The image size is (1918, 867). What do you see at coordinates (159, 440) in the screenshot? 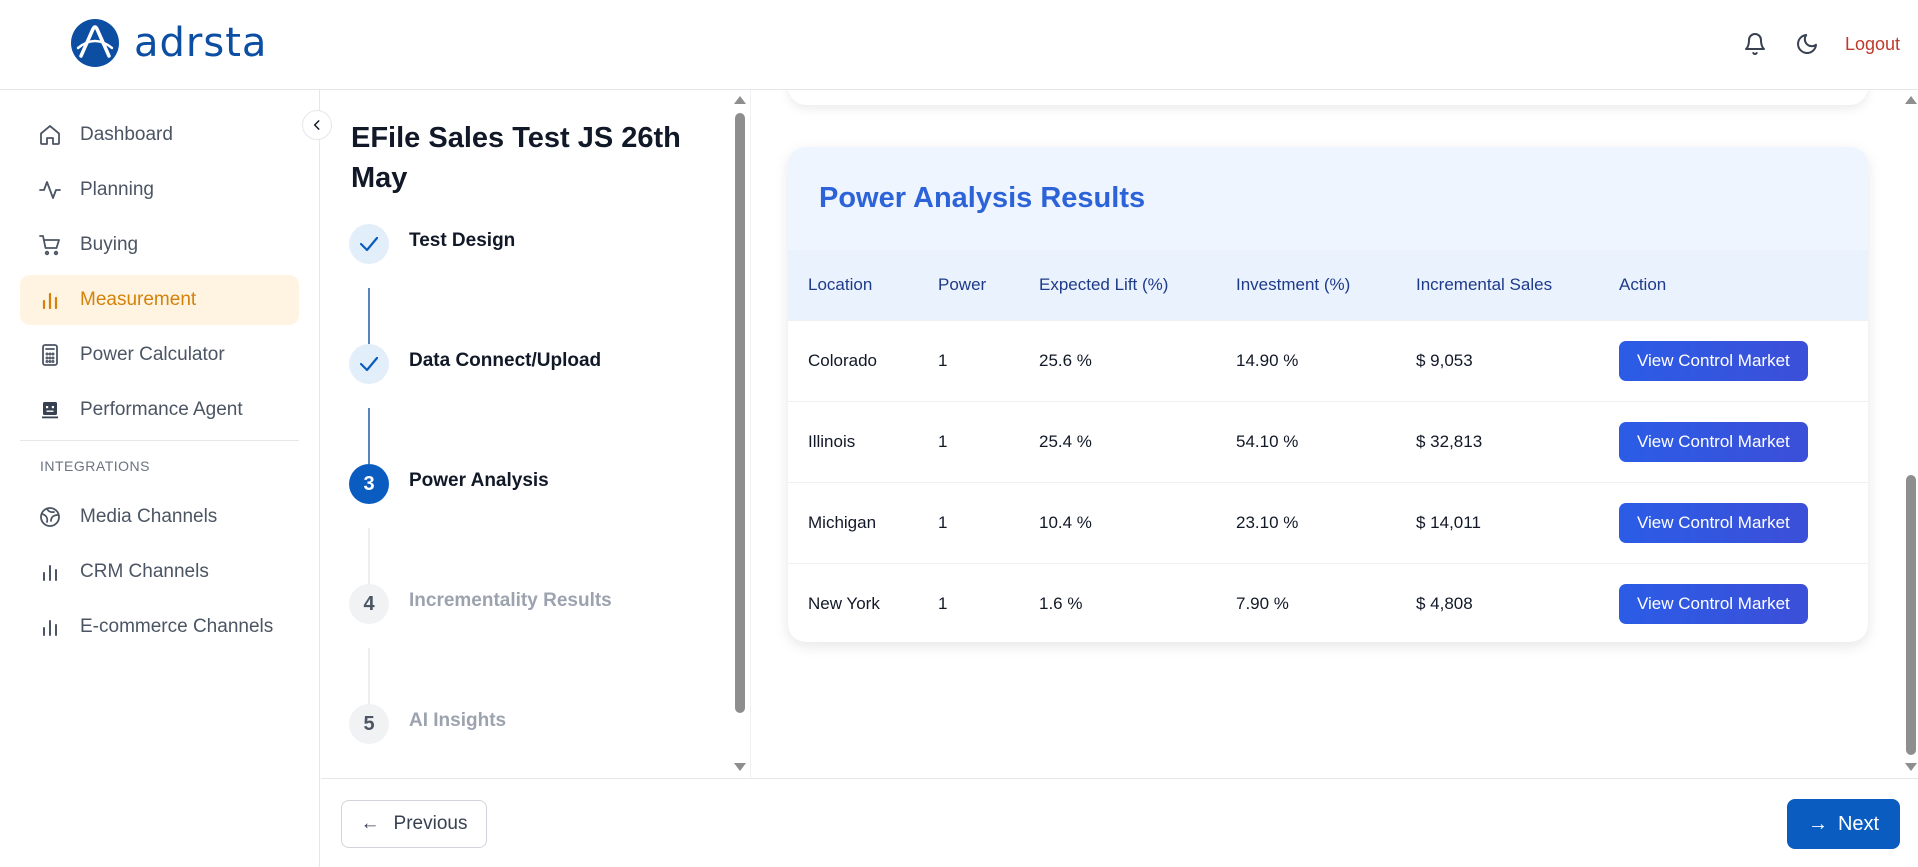
I see `sidebar-divider` at bounding box center [159, 440].